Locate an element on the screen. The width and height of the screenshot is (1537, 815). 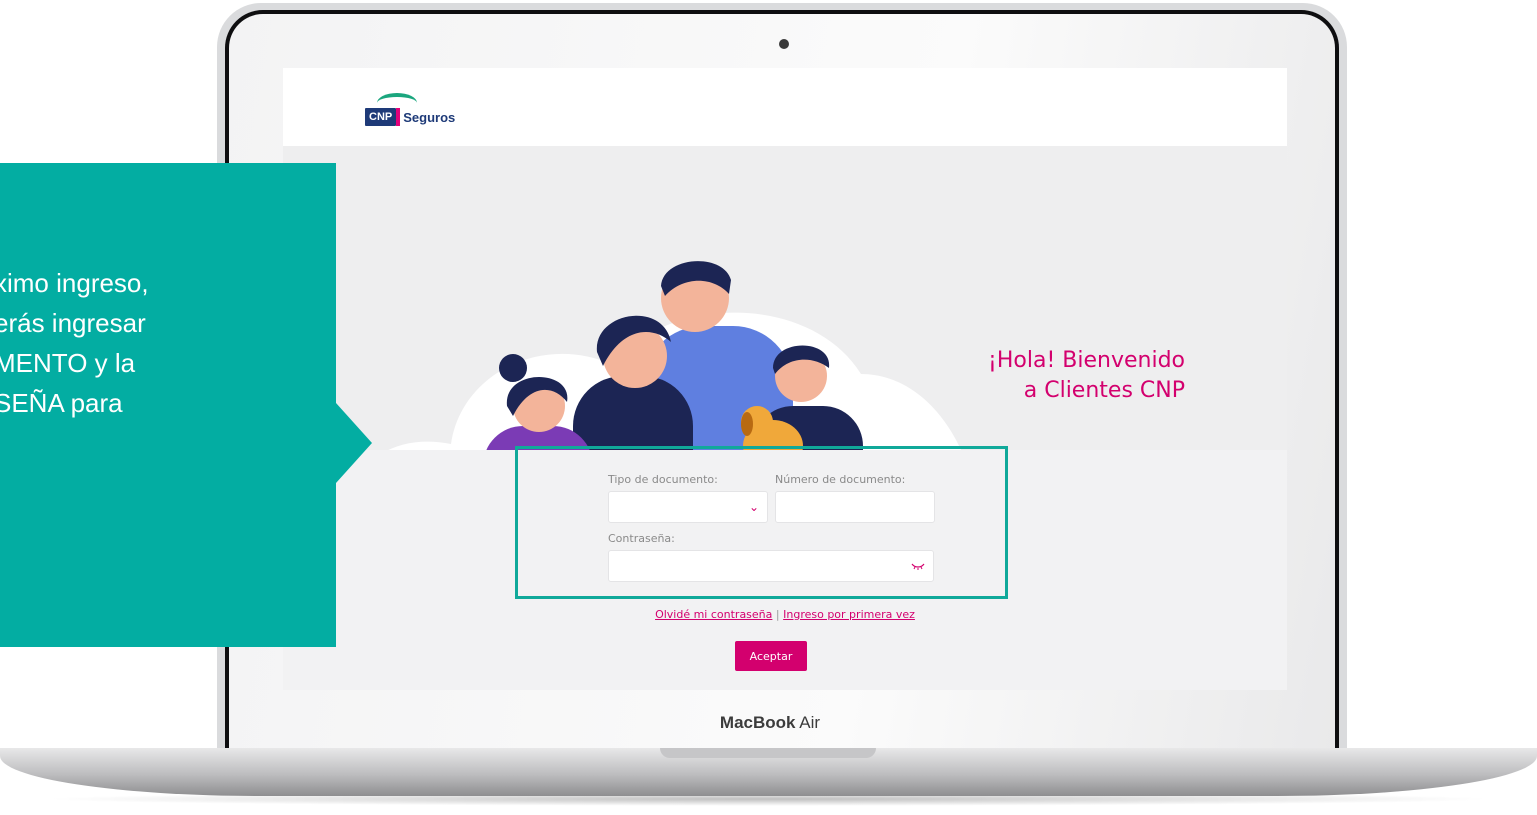
callout-line-2: erás ingresar is located at coordinates (73, 323).